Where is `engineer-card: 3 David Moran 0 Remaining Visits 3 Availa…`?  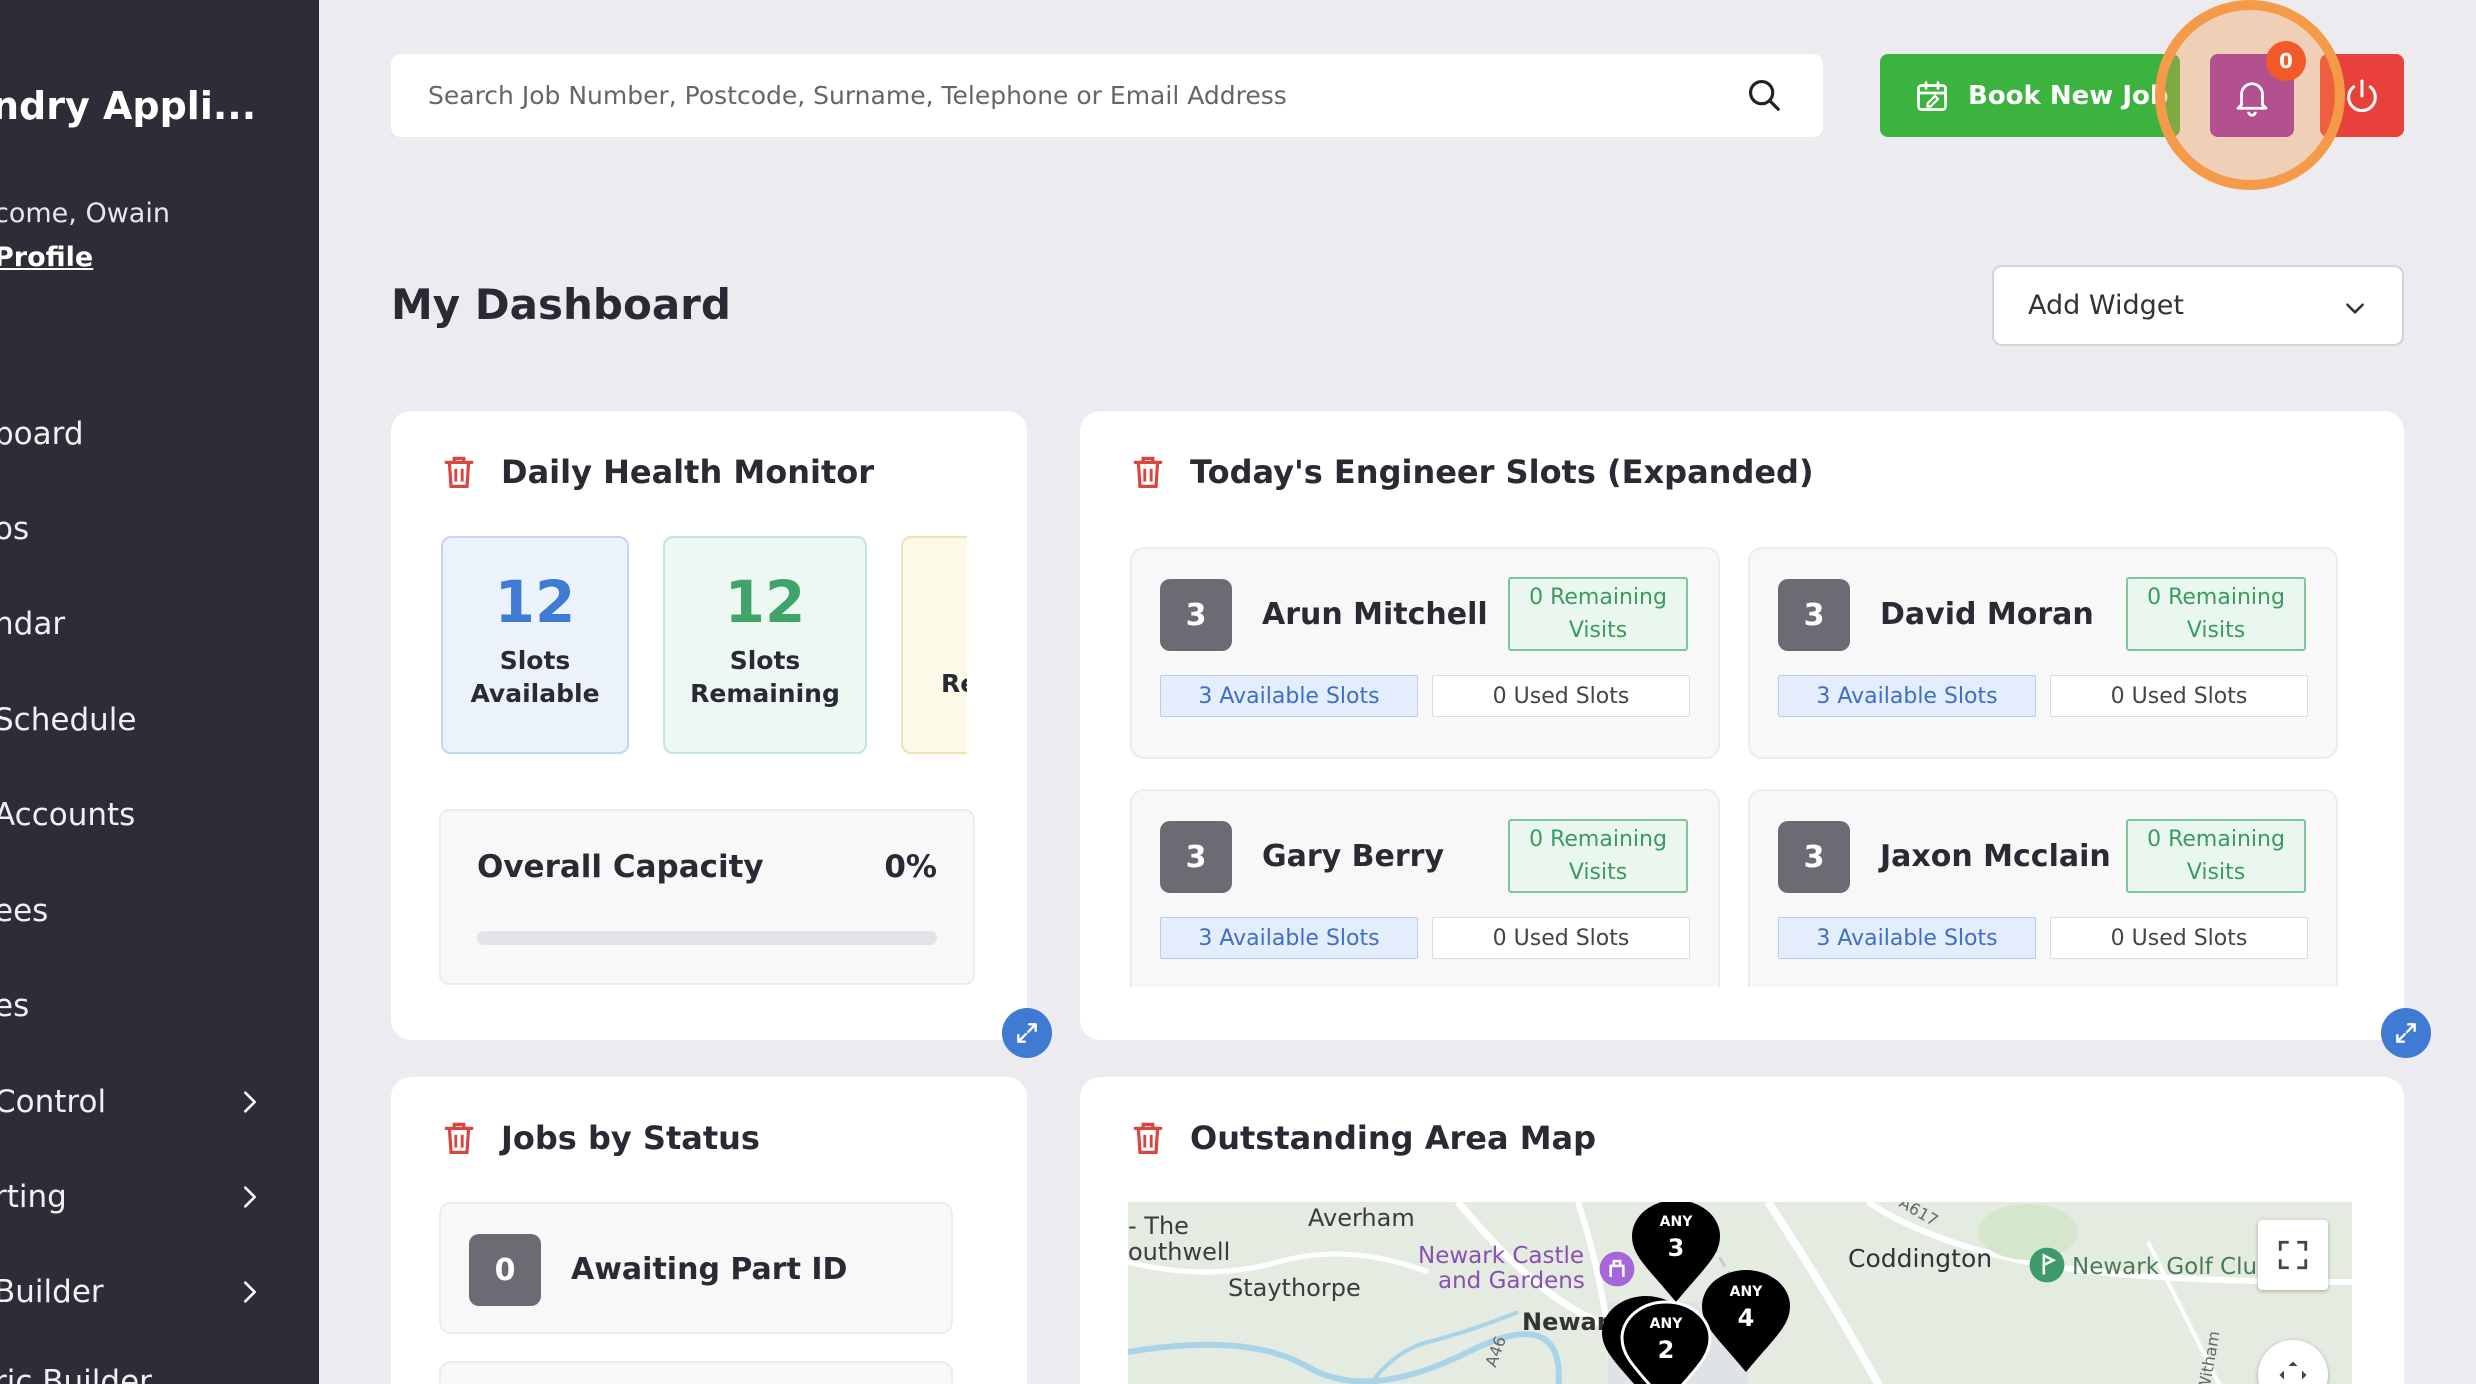
engineer-card: 3 David Moran 0 Remaining Visits 3 Availa… is located at coordinates (2043, 653).